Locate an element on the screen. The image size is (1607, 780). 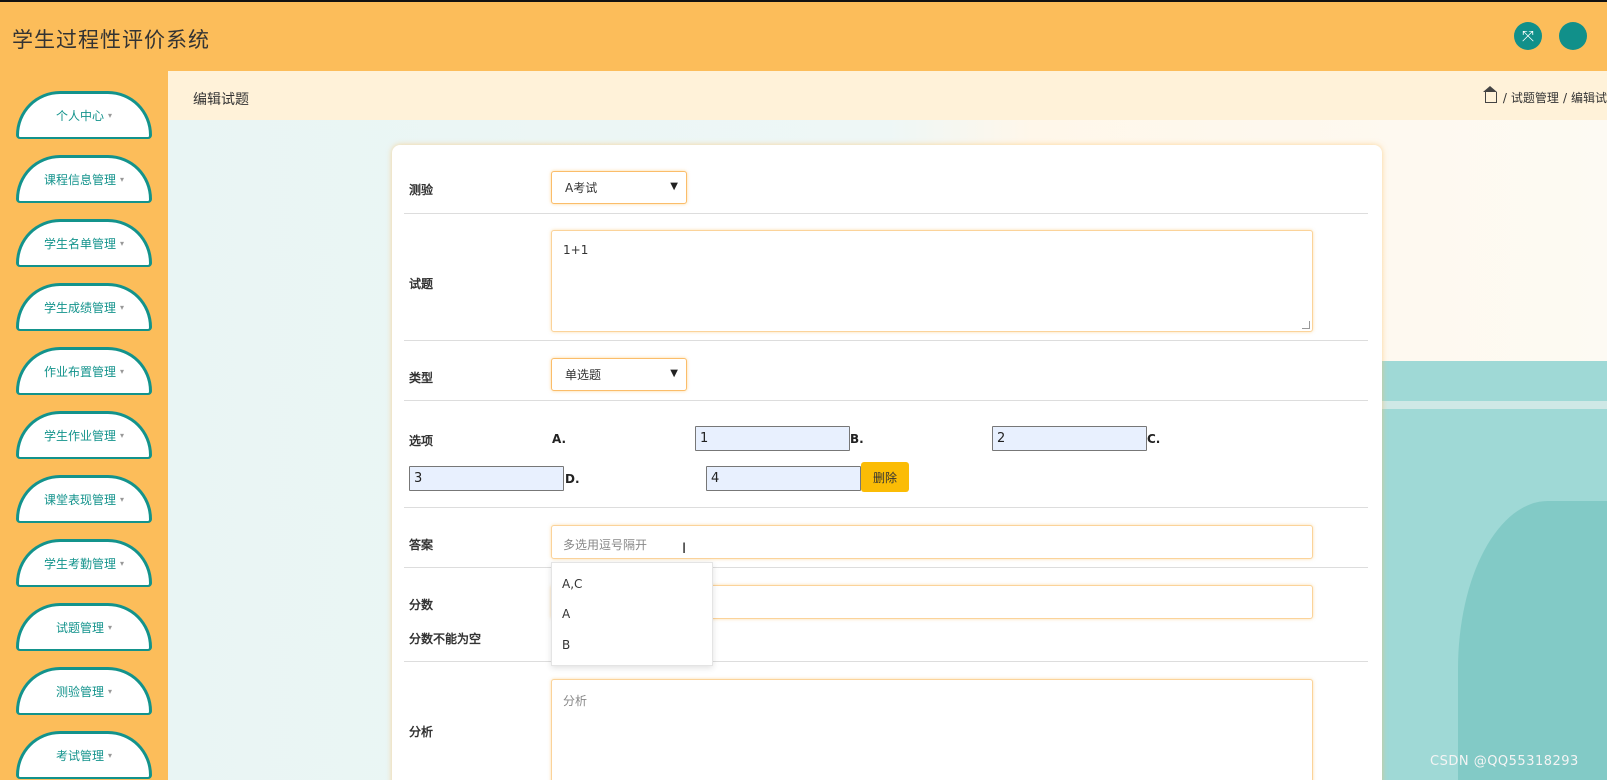
sidebar-item-question-management: 试题管理 ▾ is located at coordinates (84, 627).